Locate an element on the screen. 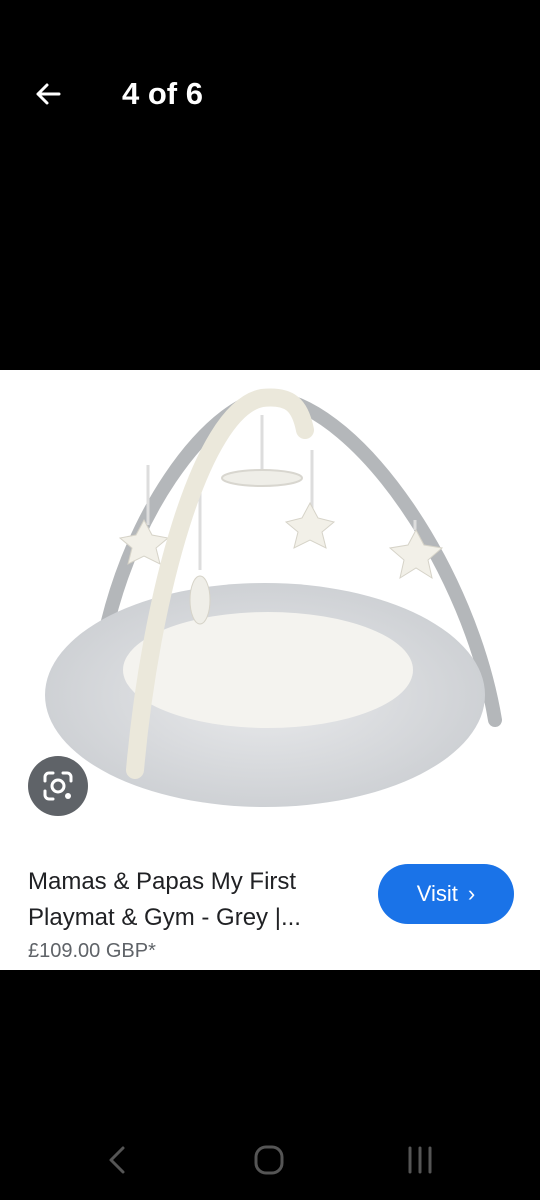  nav-recents-icon is located at coordinates (420, 1160).